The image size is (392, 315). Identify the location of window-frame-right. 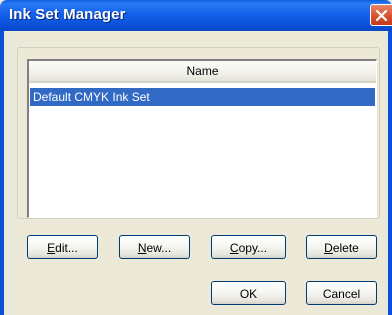
(390, 173).